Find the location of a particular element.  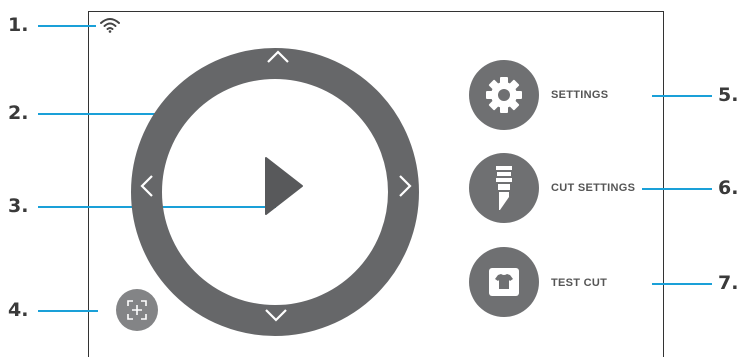

play-button is located at coordinates (284, 186).